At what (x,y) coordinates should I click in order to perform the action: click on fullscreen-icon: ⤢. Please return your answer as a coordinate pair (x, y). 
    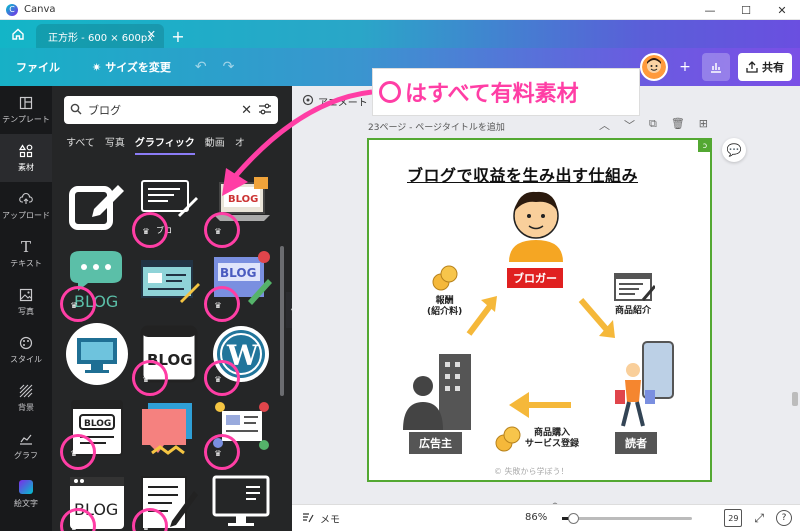
    Looking at the image, I should click on (759, 518).